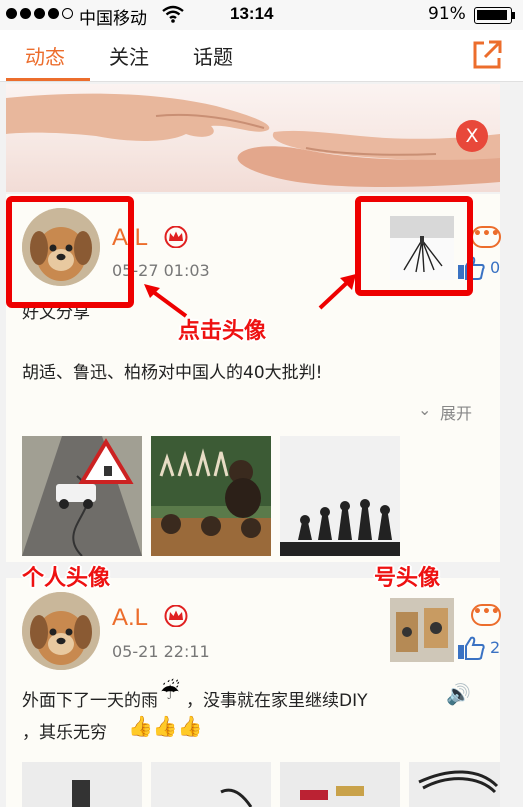  Describe the element at coordinates (252, 13) in the screenshot. I see `clock: 13:14` at that location.